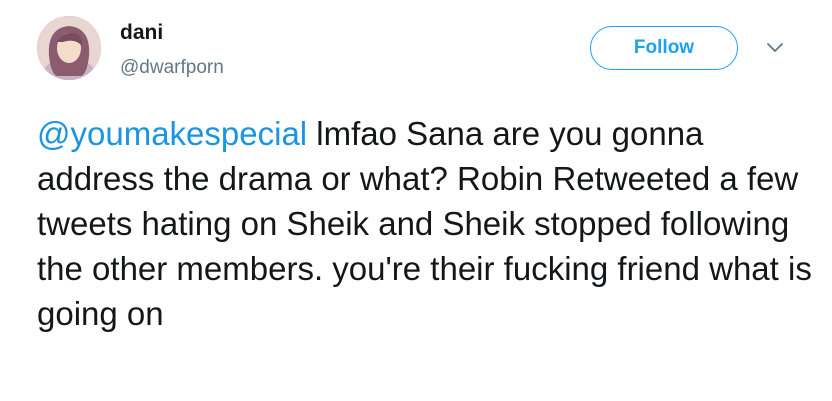 The width and height of the screenshot is (832, 401). What do you see at coordinates (664, 48) in the screenshot?
I see `follow-button: Follow` at bounding box center [664, 48].